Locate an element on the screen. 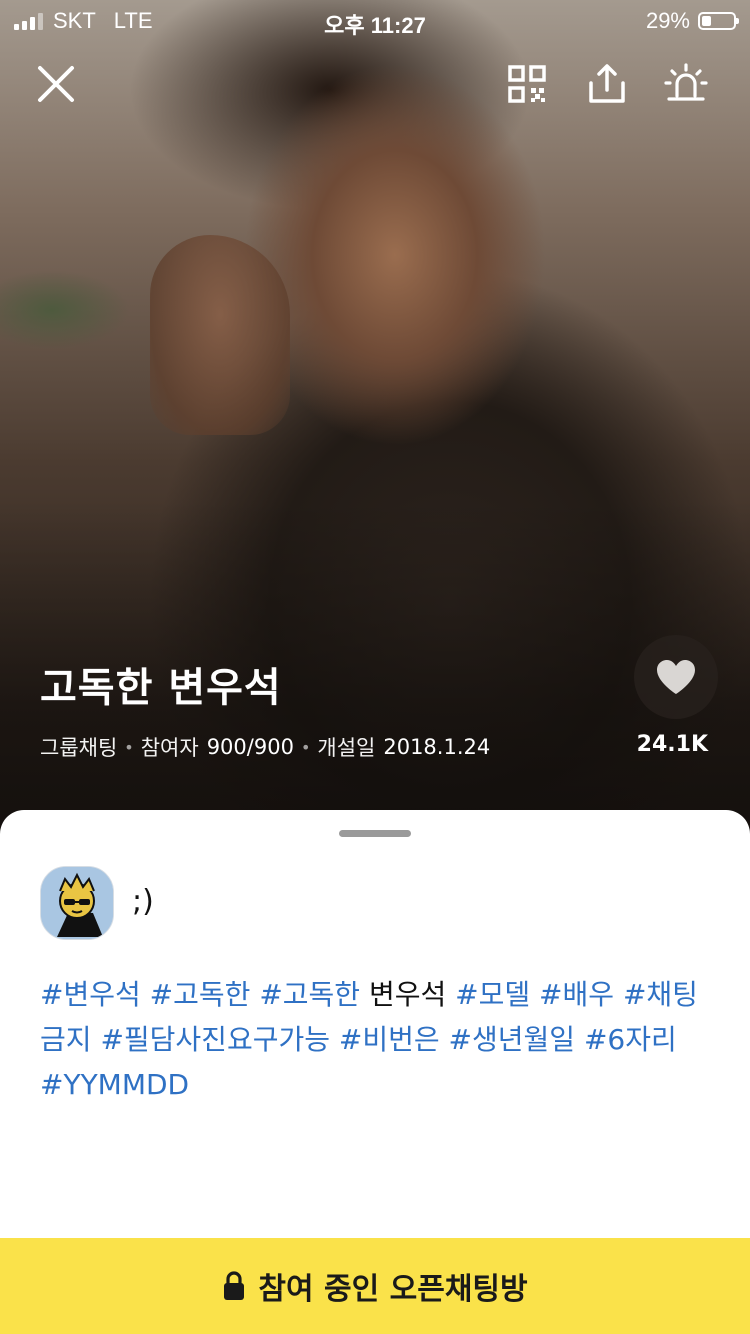  close-button is located at coordinates (56, 84).